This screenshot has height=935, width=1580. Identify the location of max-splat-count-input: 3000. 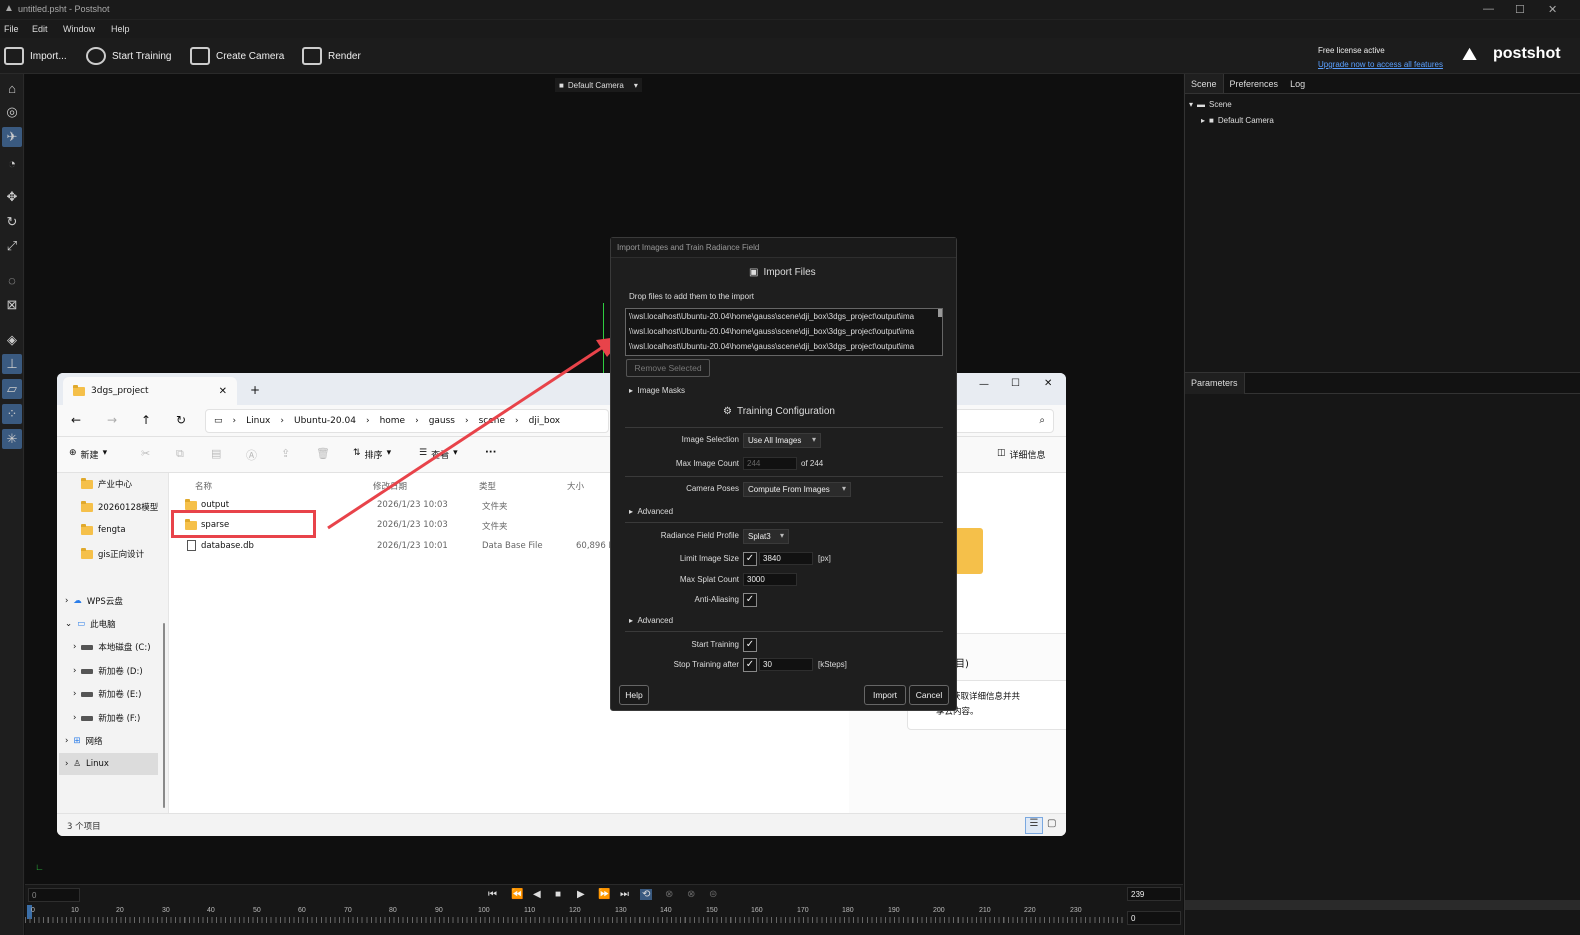
(770, 579).